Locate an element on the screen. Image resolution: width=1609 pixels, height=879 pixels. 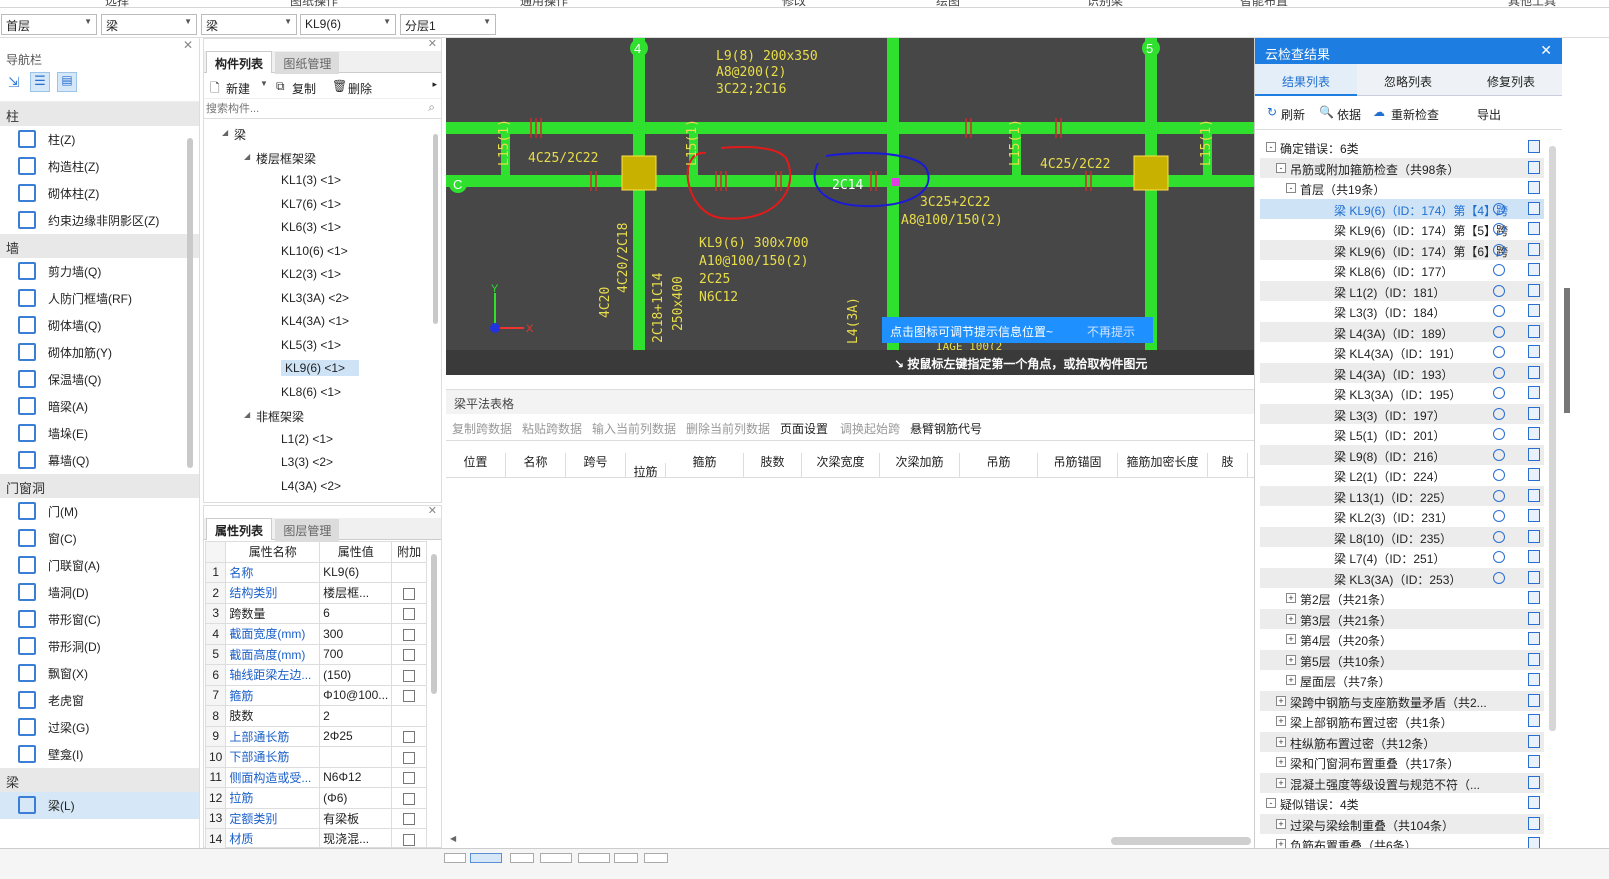
tree-leaf-component: L4(3A) <2> is located at coordinates (322, 486).